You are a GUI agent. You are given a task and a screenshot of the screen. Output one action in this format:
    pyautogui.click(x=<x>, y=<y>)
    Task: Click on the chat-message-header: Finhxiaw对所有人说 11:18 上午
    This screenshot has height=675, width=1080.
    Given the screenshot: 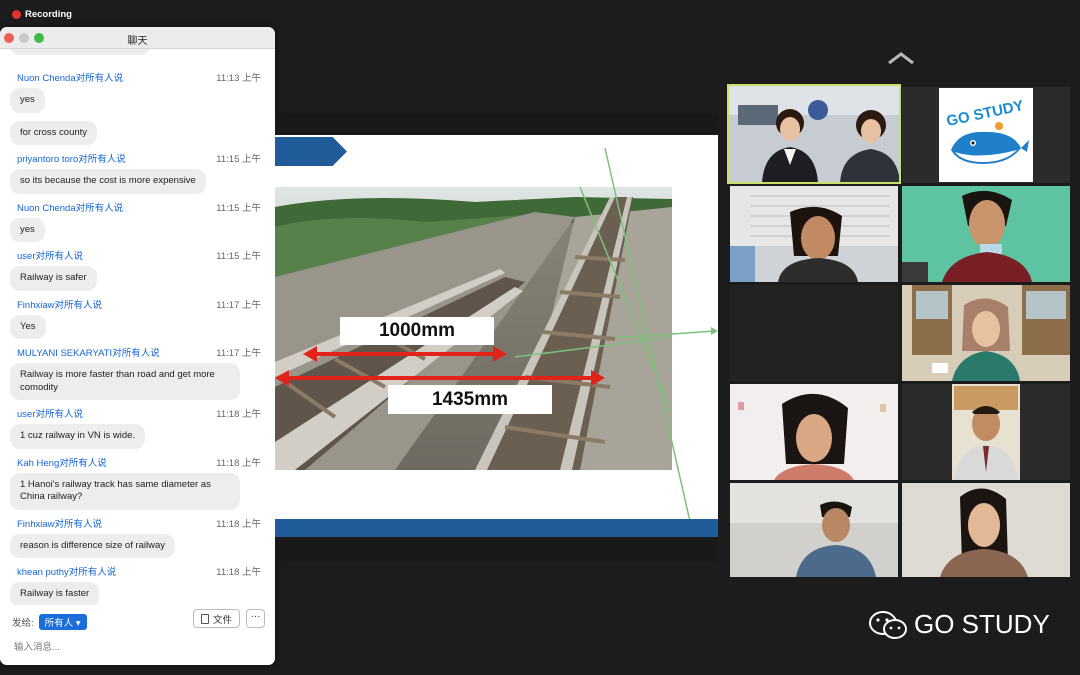 What is the action you would take?
    pyautogui.click(x=135, y=525)
    